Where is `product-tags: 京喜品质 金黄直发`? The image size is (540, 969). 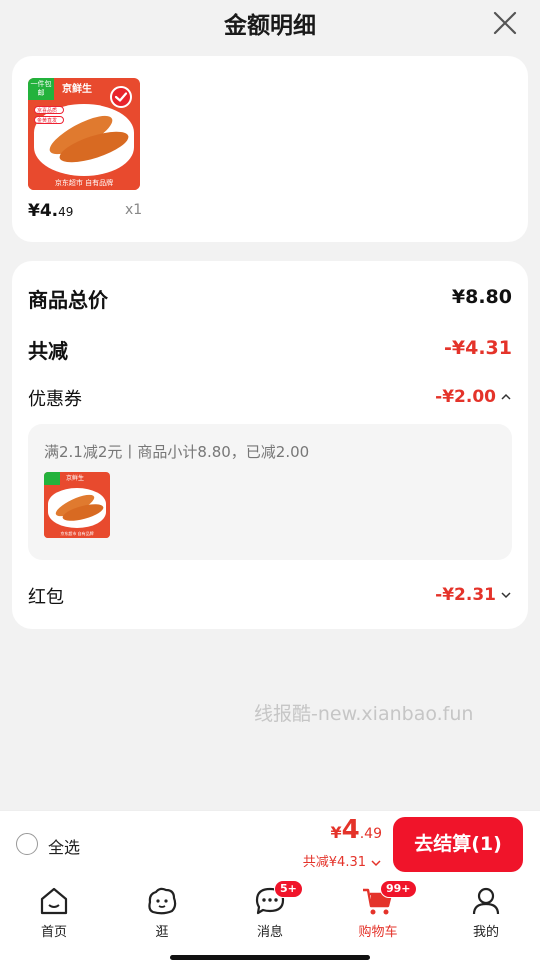 product-tags: 京喜品质 金黄直发 is located at coordinates (49, 116).